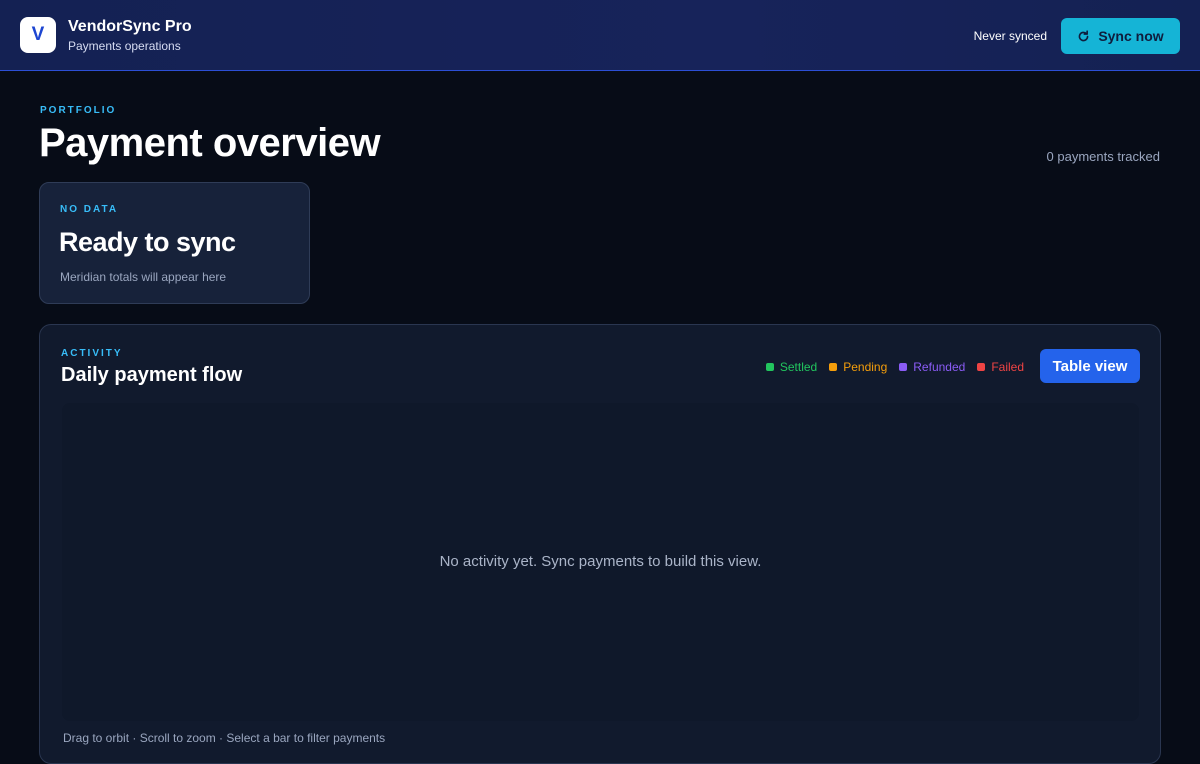  What do you see at coordinates (894, 367) in the screenshot?
I see `status-legend: Settled Pending Refunded Failed` at bounding box center [894, 367].